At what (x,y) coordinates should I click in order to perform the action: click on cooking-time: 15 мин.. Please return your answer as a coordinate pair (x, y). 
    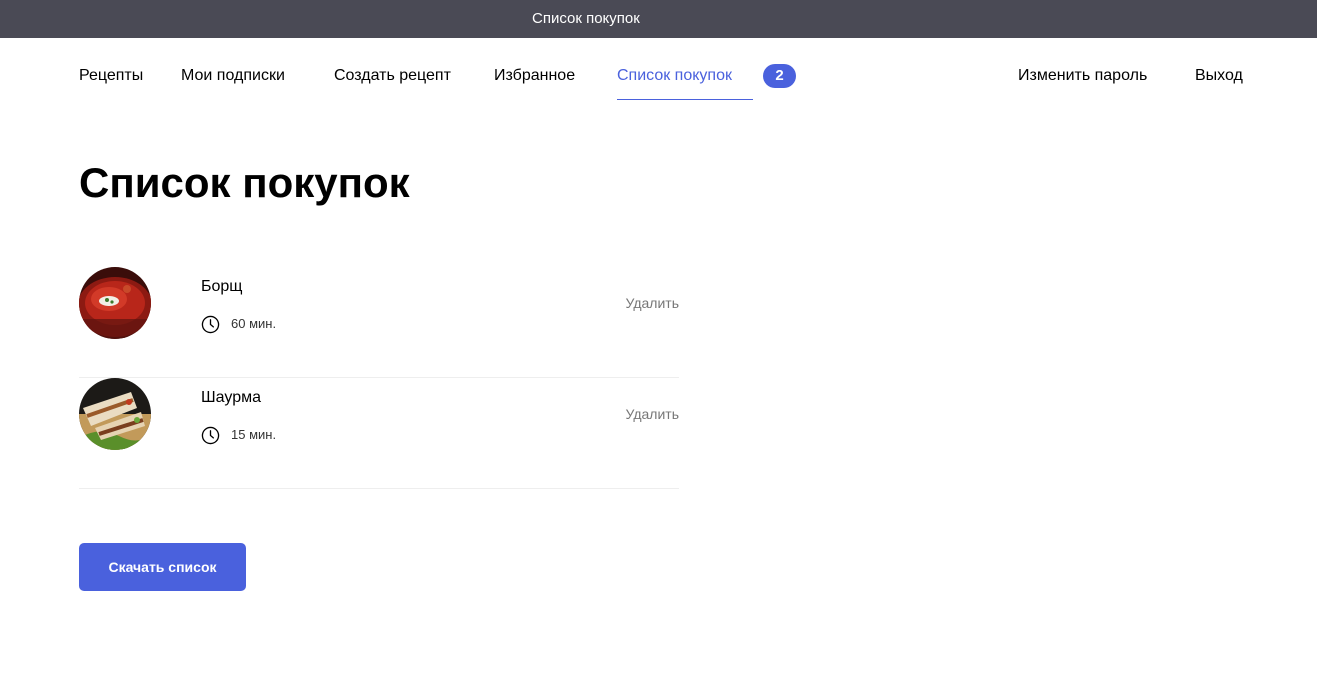
    Looking at the image, I should click on (238, 435).